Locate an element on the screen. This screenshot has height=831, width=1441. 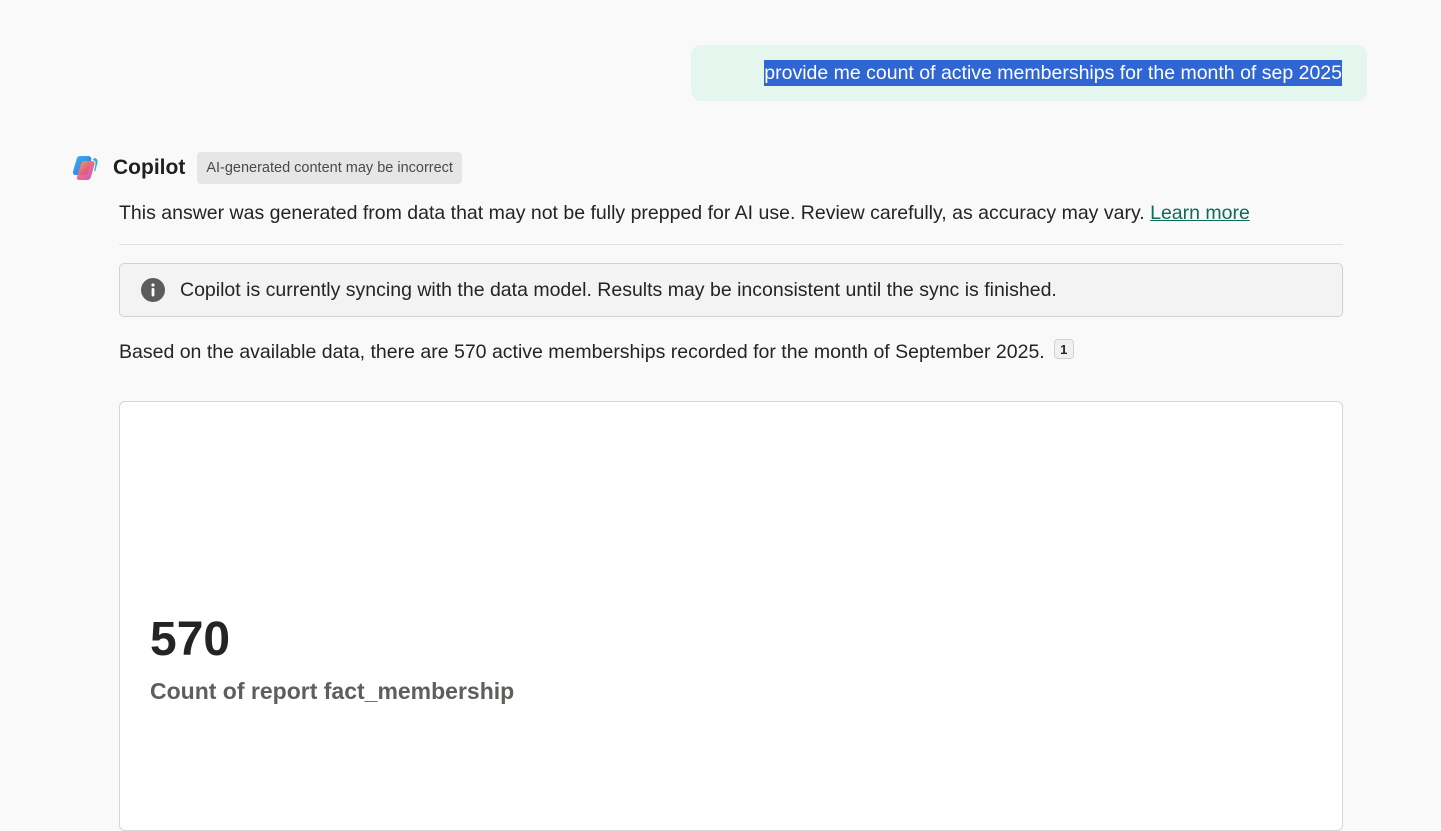
copilot-name: Copilot is located at coordinates (149, 167).